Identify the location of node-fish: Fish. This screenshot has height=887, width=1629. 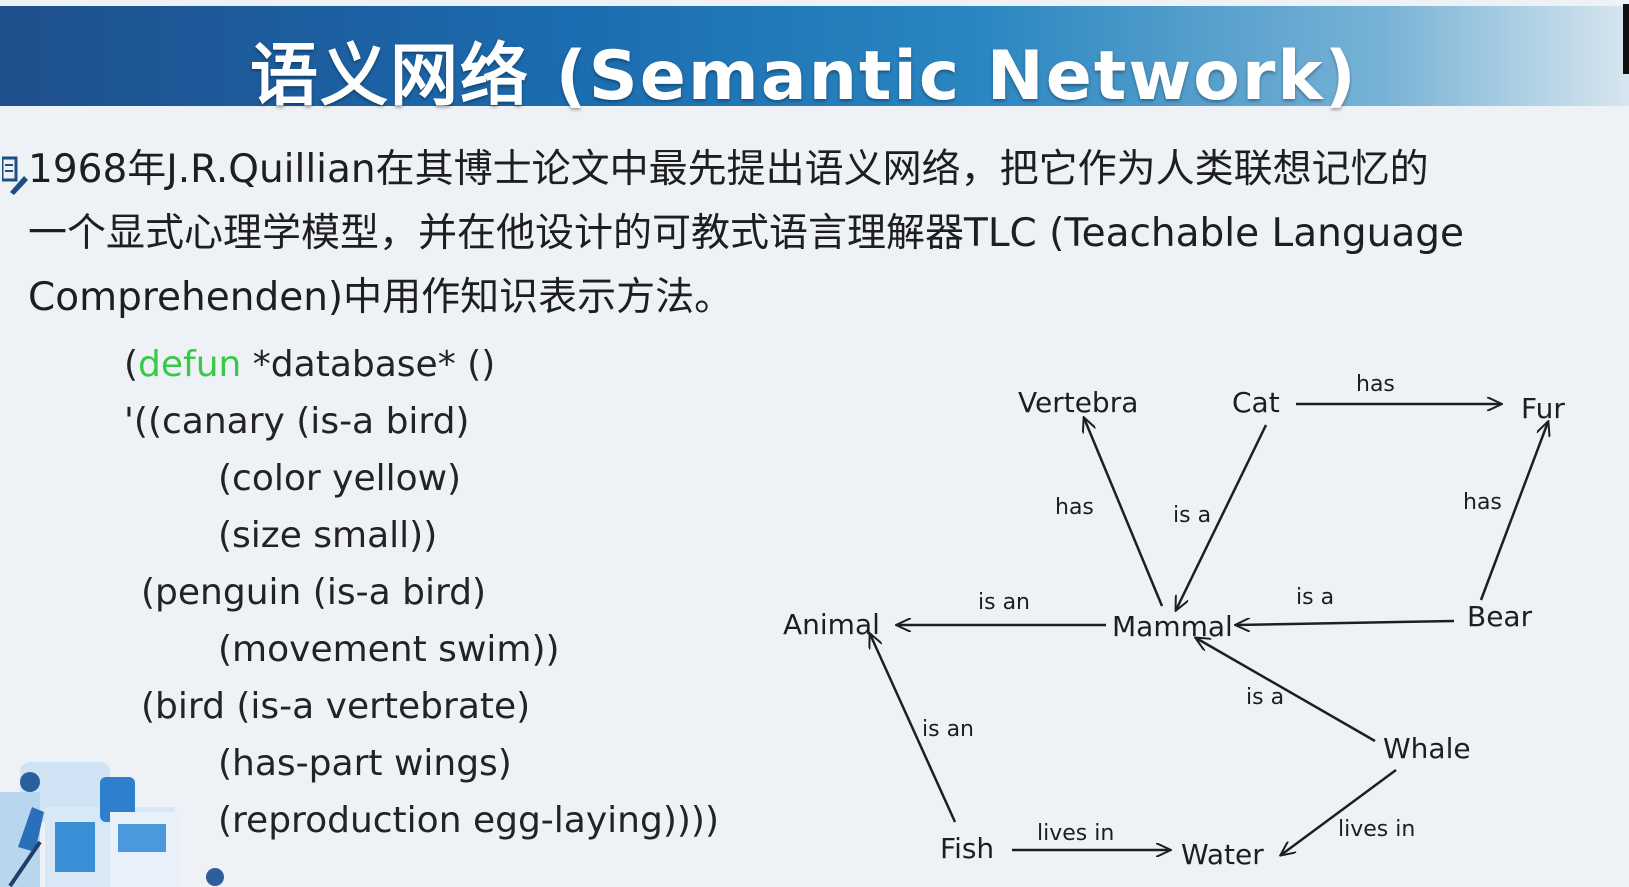
(967, 848).